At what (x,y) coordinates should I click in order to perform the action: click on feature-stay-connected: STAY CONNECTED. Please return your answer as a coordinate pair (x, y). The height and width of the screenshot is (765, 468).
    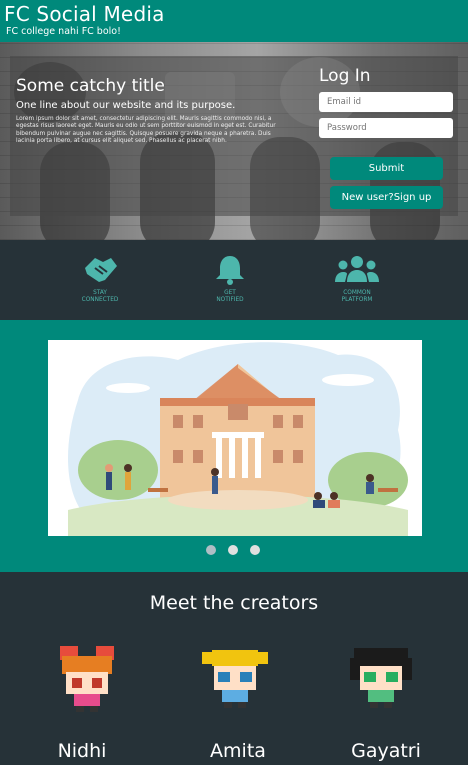
    Looking at the image, I should click on (100, 279).